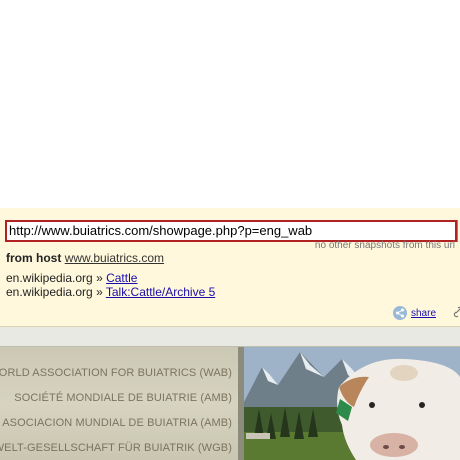 This screenshot has width=460, height=460. What do you see at coordinates (34, 258) in the screenshot?
I see `host-label: from host` at bounding box center [34, 258].